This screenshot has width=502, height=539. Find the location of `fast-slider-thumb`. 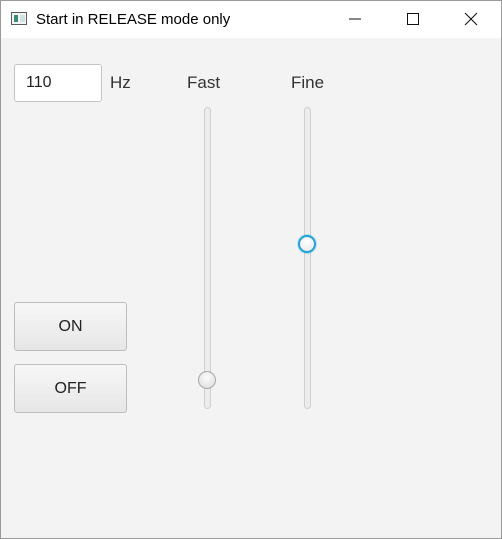

fast-slider-thumb is located at coordinates (207, 380).